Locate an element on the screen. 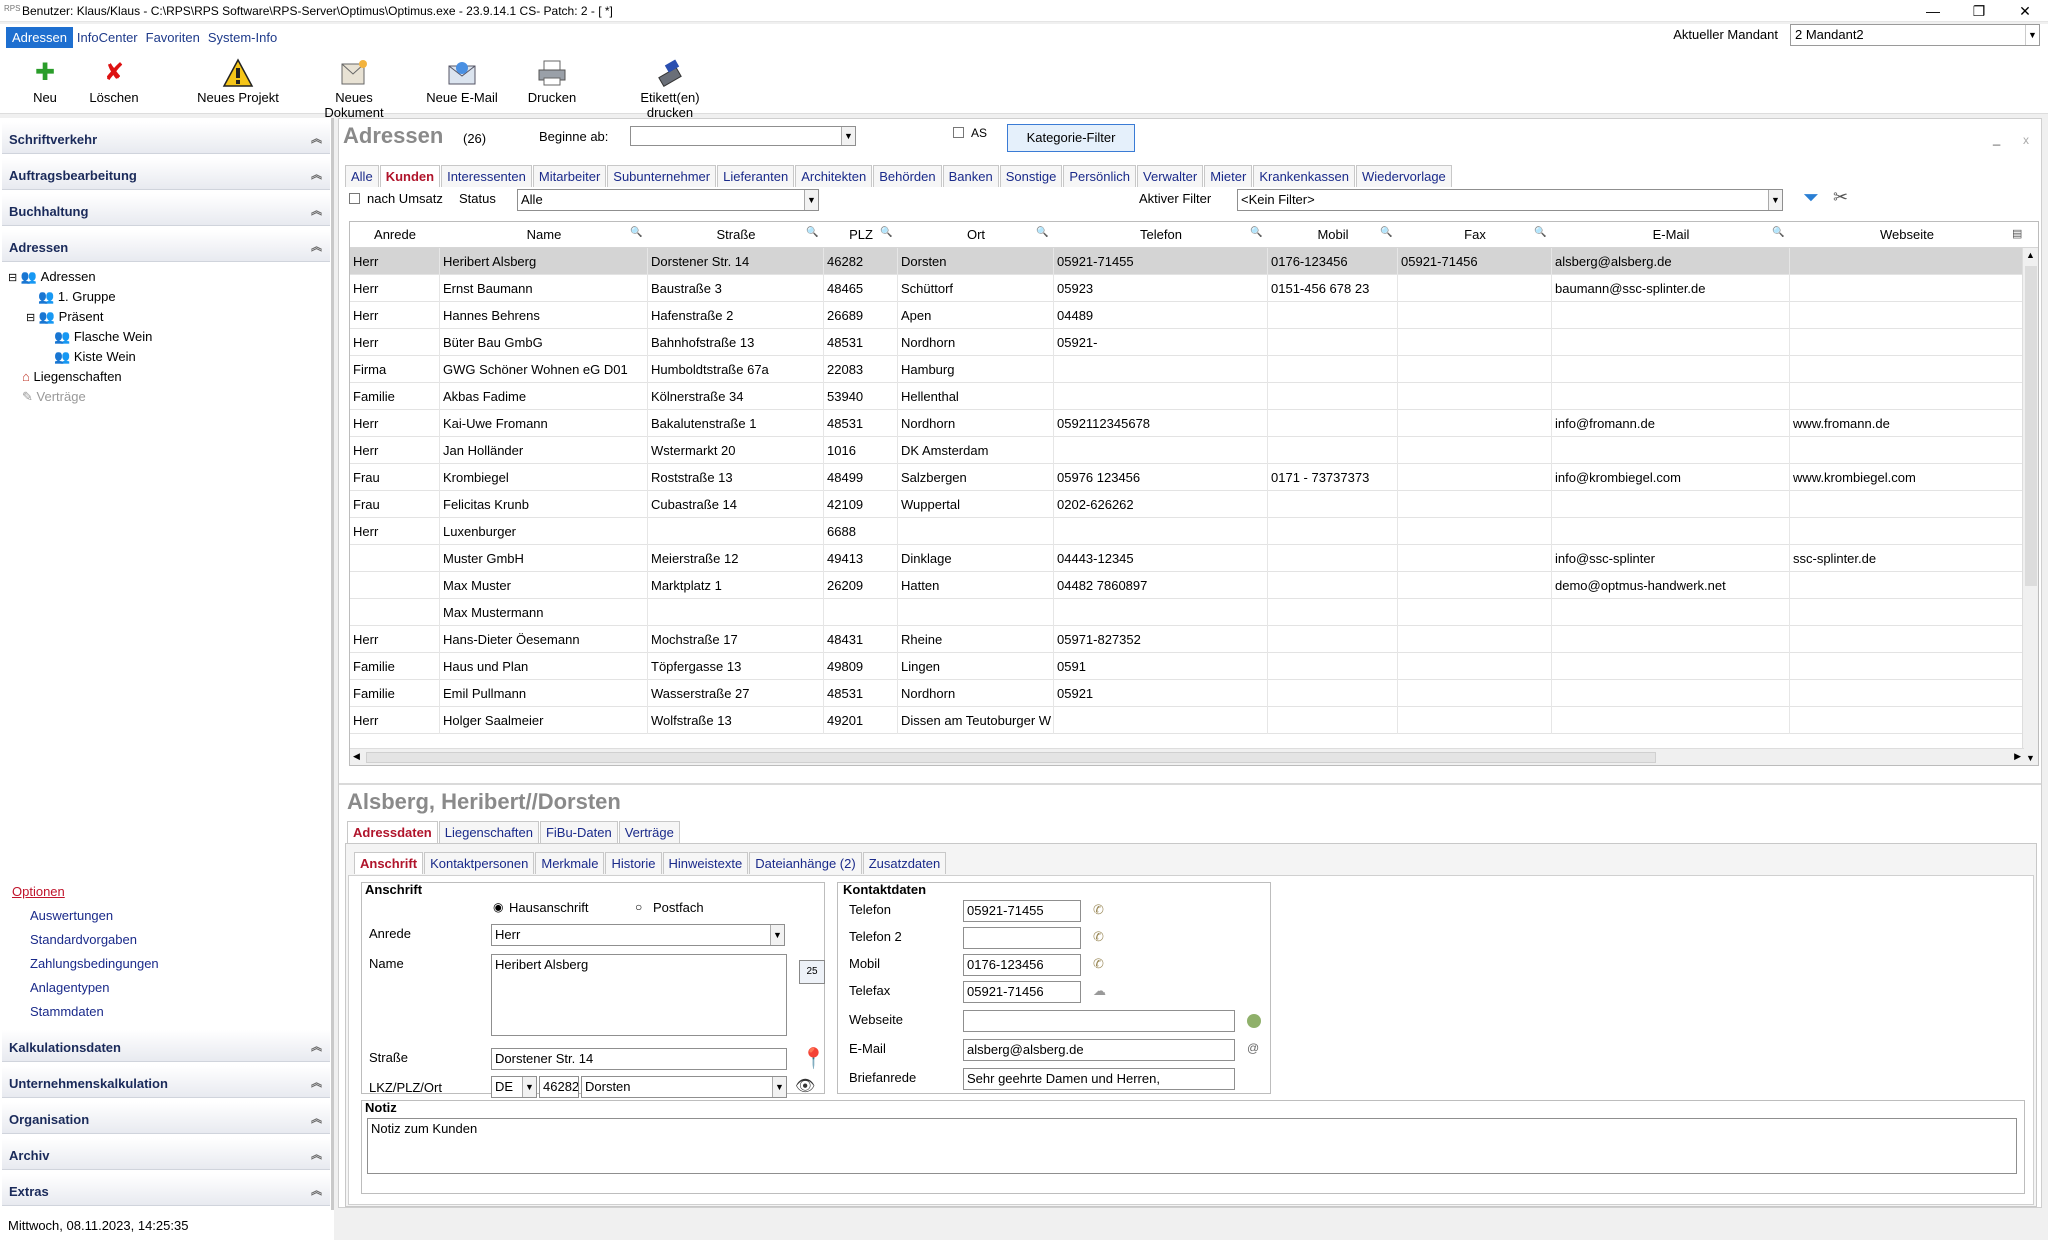 The image size is (2048, 1240). option-anlagentypen: Anlagentypen is located at coordinates (70, 987).